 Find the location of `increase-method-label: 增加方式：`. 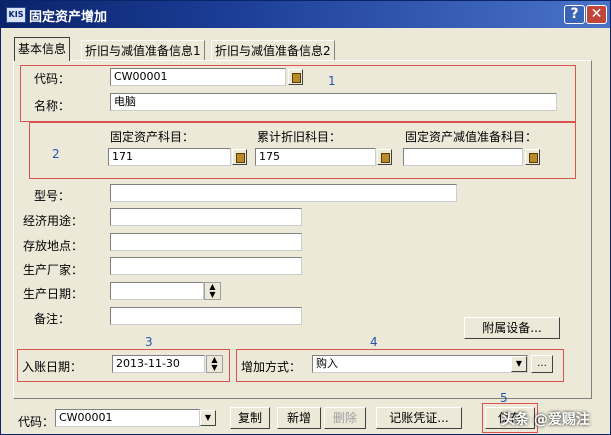

increase-method-label: 增加方式： is located at coordinates (271, 367).